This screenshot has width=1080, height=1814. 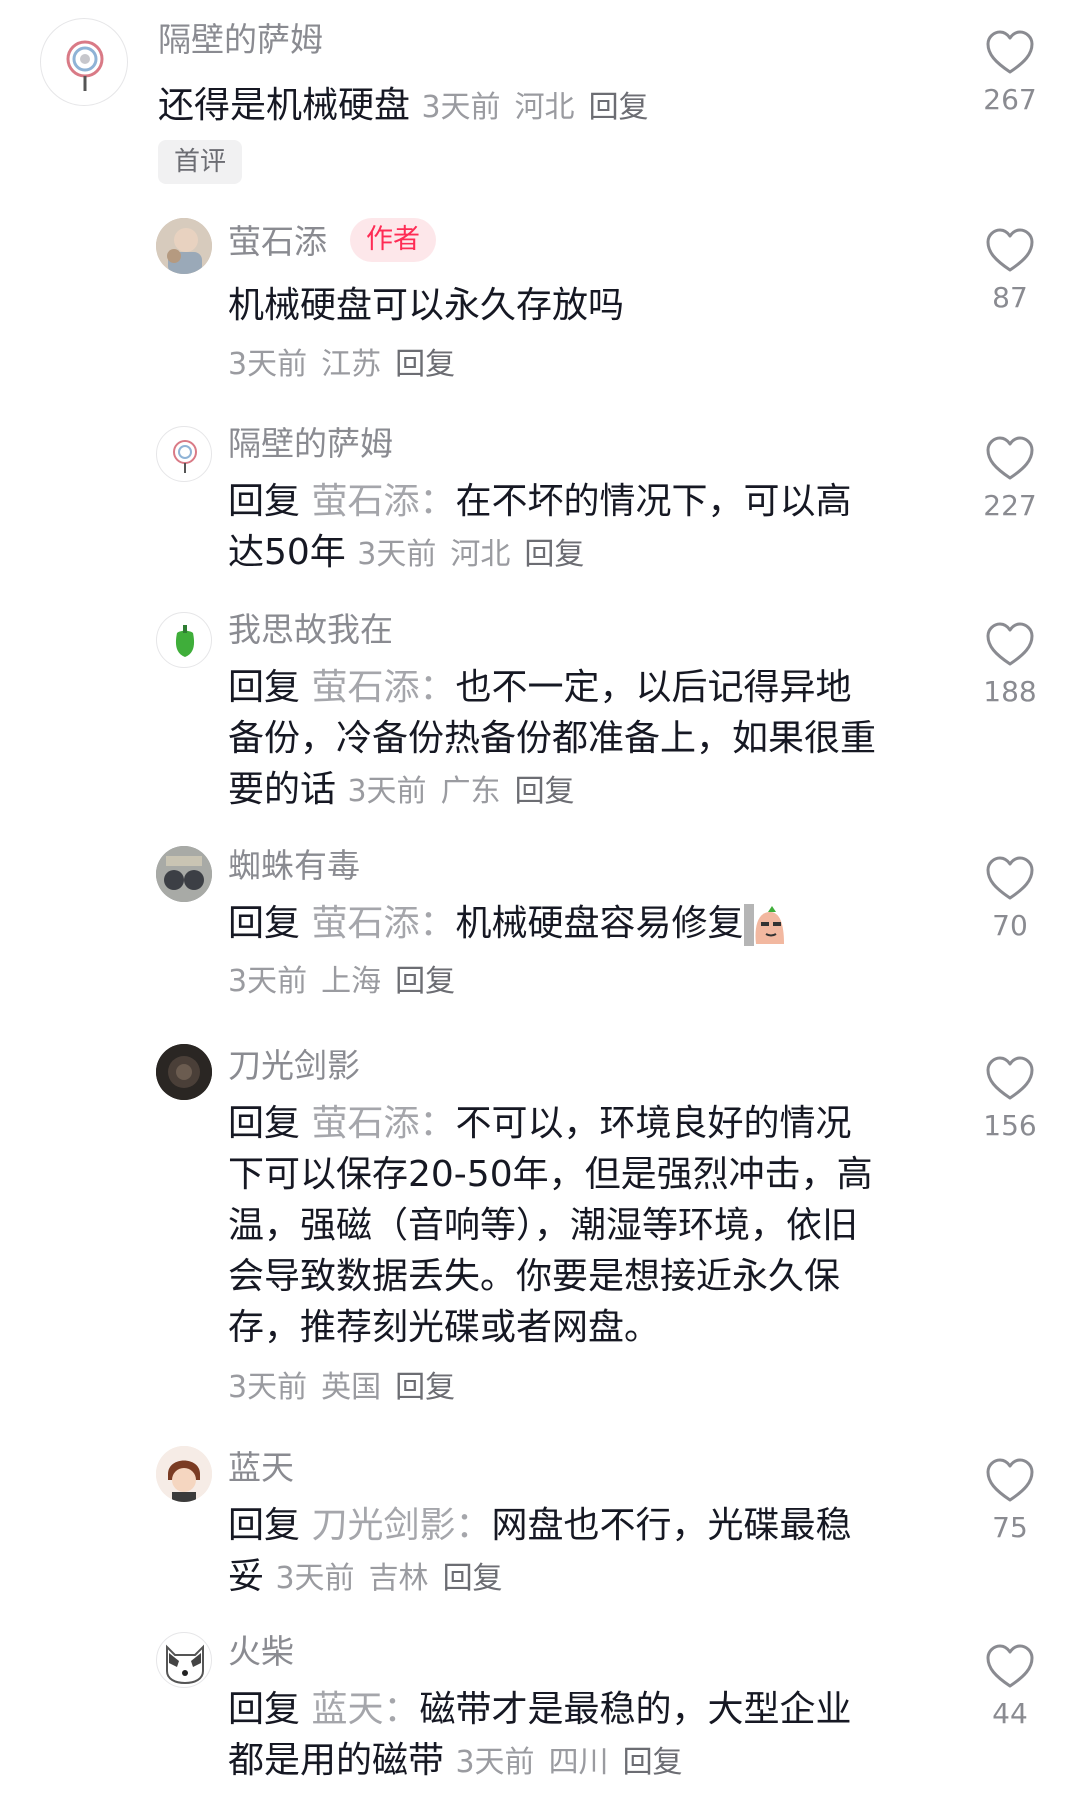 I want to click on comment-line: 网盘也不行，光碟最稳, so click(x=671, y=1525).